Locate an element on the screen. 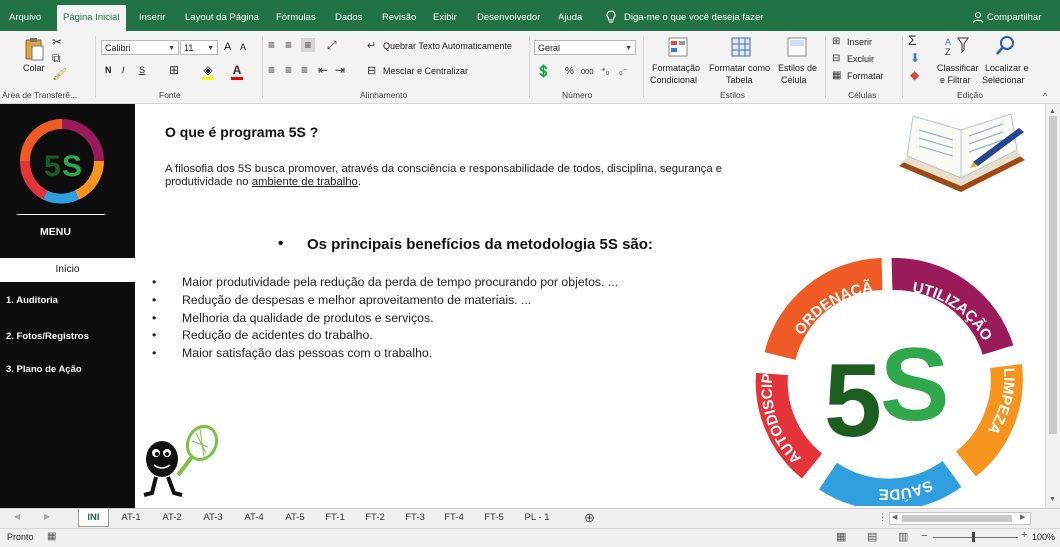 This screenshot has height=547, width=1060. bold-button: N is located at coordinates (108, 70).